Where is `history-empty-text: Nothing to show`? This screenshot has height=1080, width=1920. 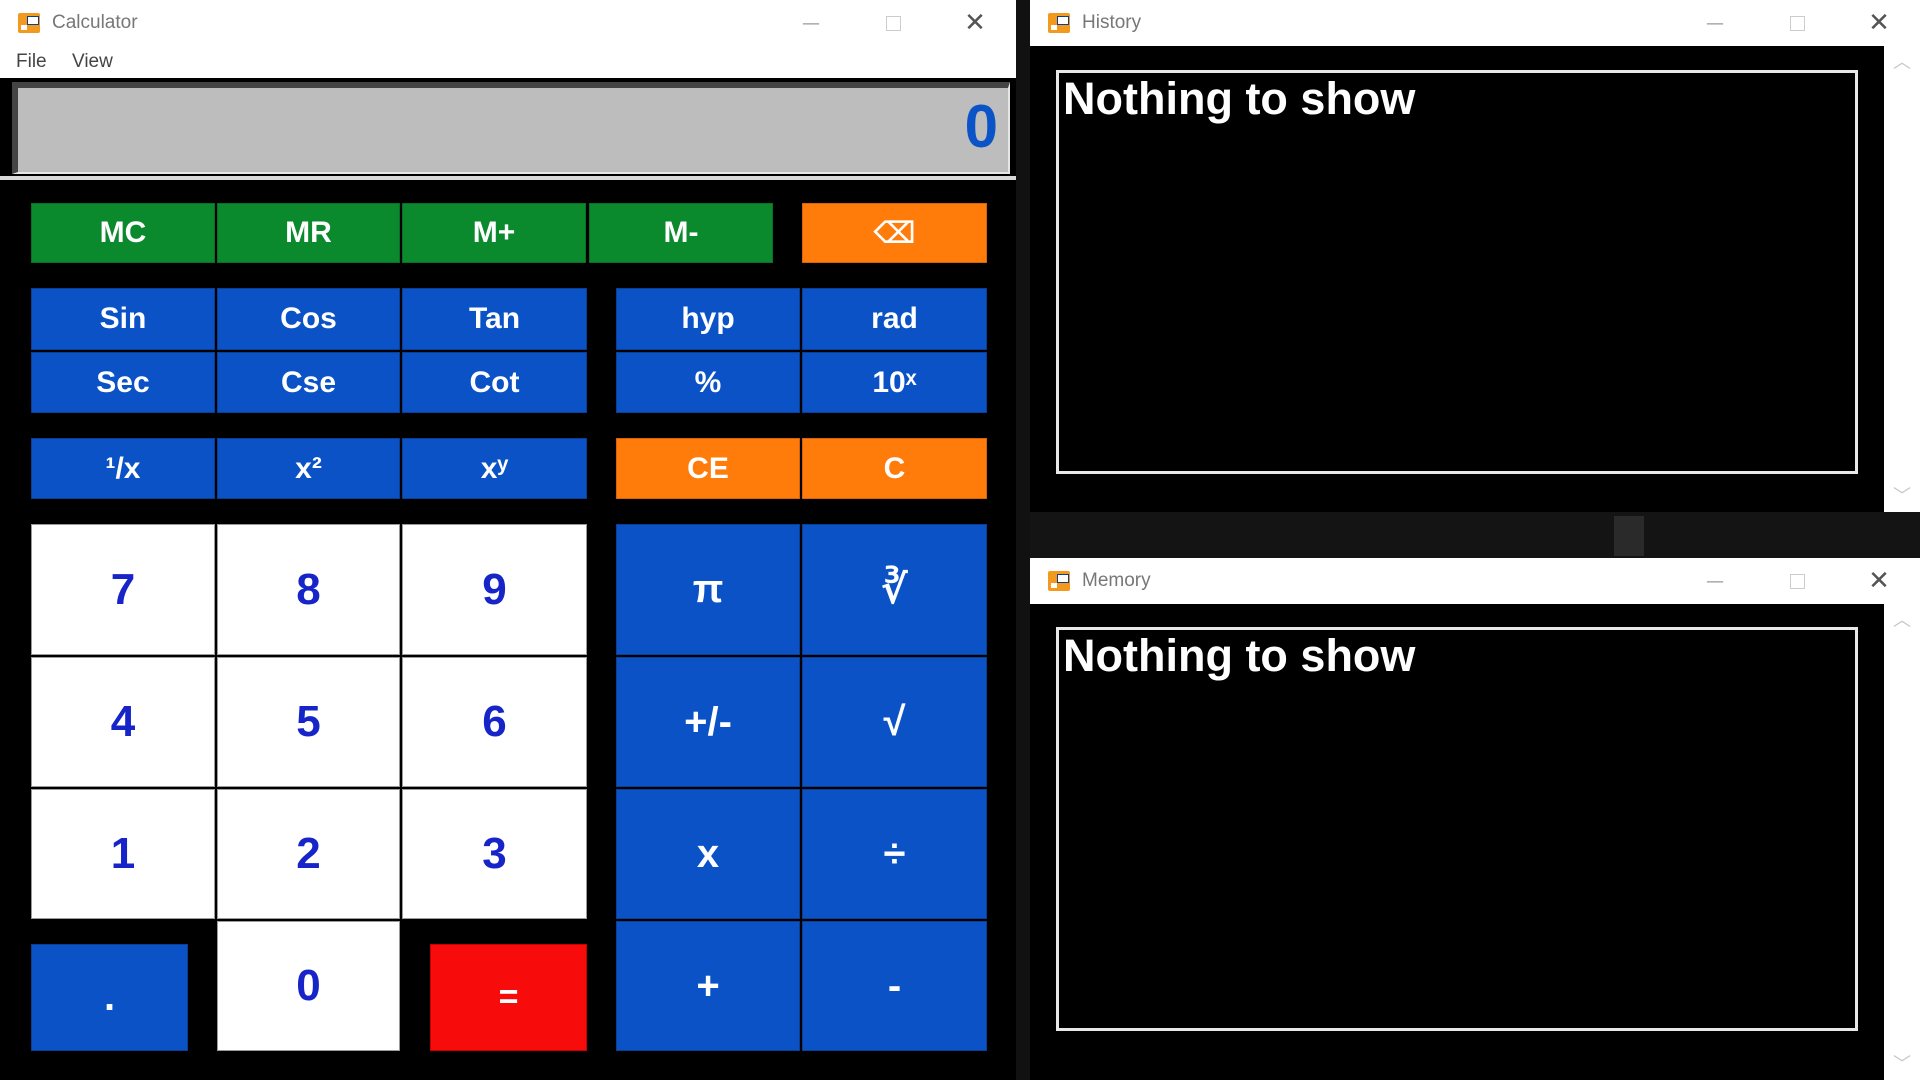 history-empty-text: Nothing to show is located at coordinates (1239, 98).